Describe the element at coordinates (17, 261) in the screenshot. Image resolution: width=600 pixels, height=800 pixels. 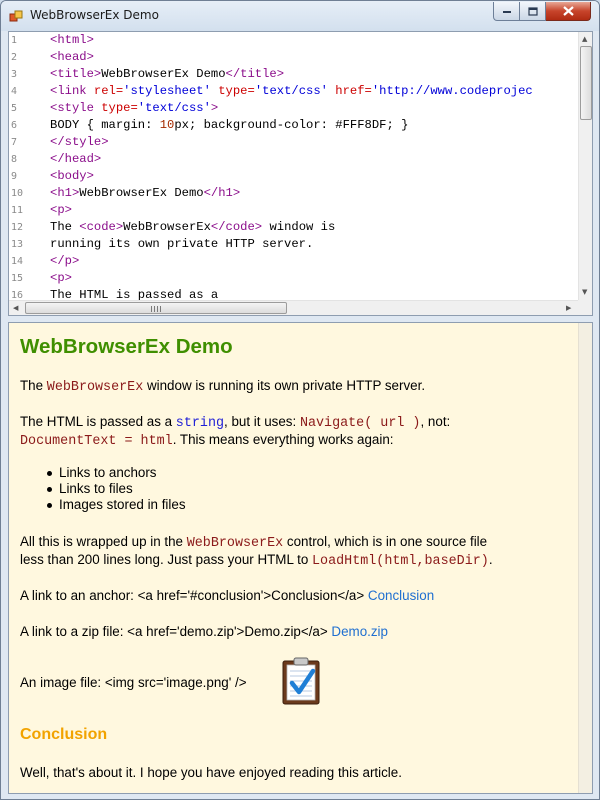
I see `line-number: 14` at that location.